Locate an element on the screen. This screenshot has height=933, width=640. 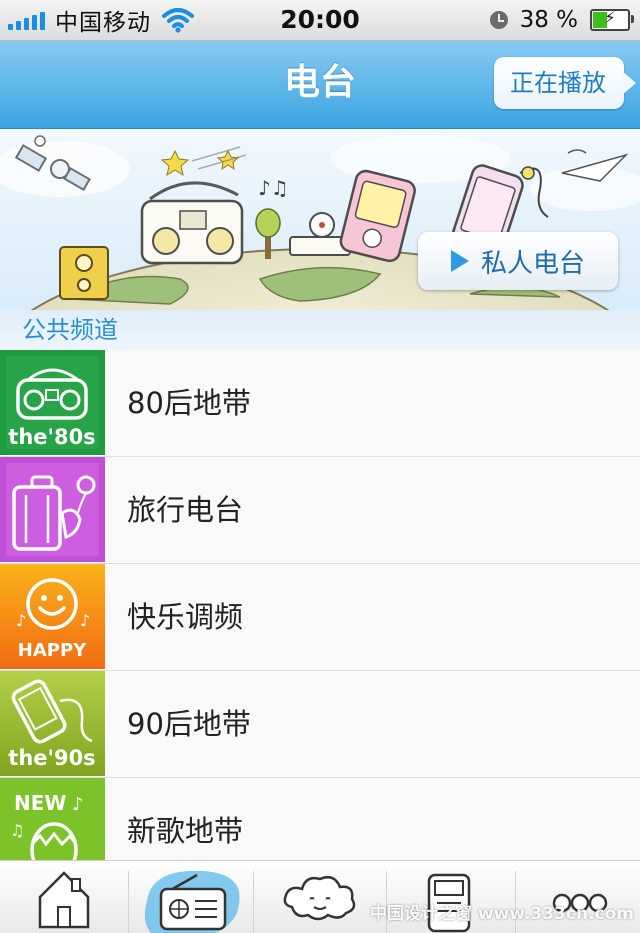
status-right: 38 % ⚡ is located at coordinates (561, 20).